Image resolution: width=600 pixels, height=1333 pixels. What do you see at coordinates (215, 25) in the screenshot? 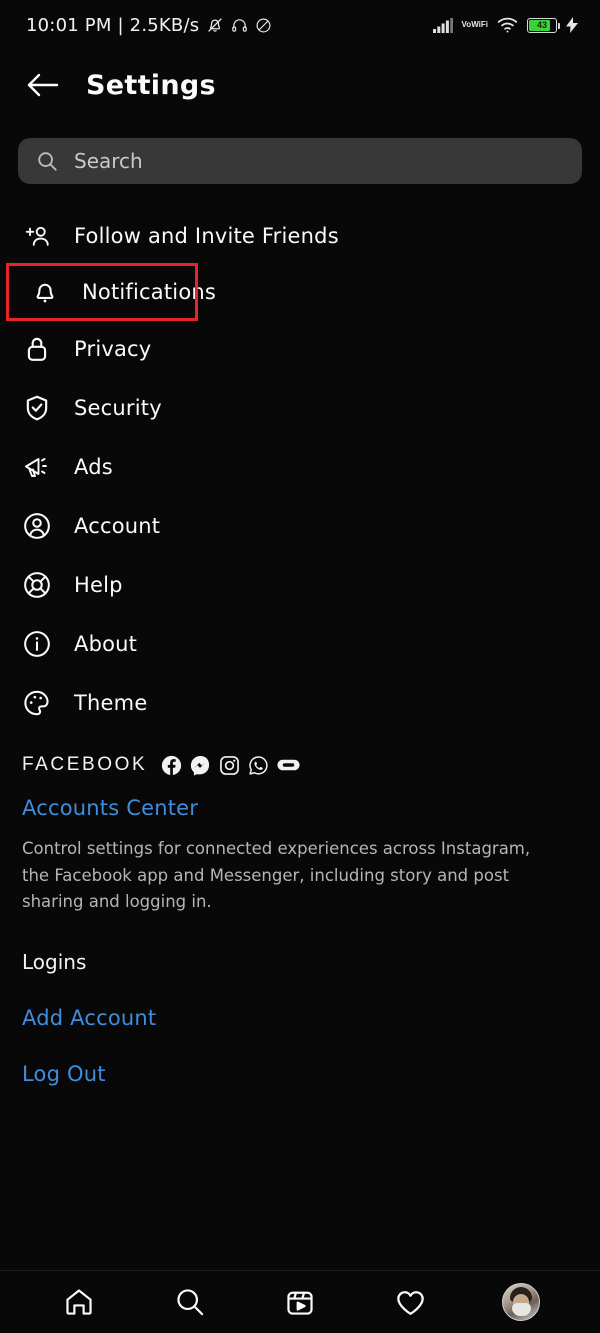
I see `mute-bell-icon` at bounding box center [215, 25].